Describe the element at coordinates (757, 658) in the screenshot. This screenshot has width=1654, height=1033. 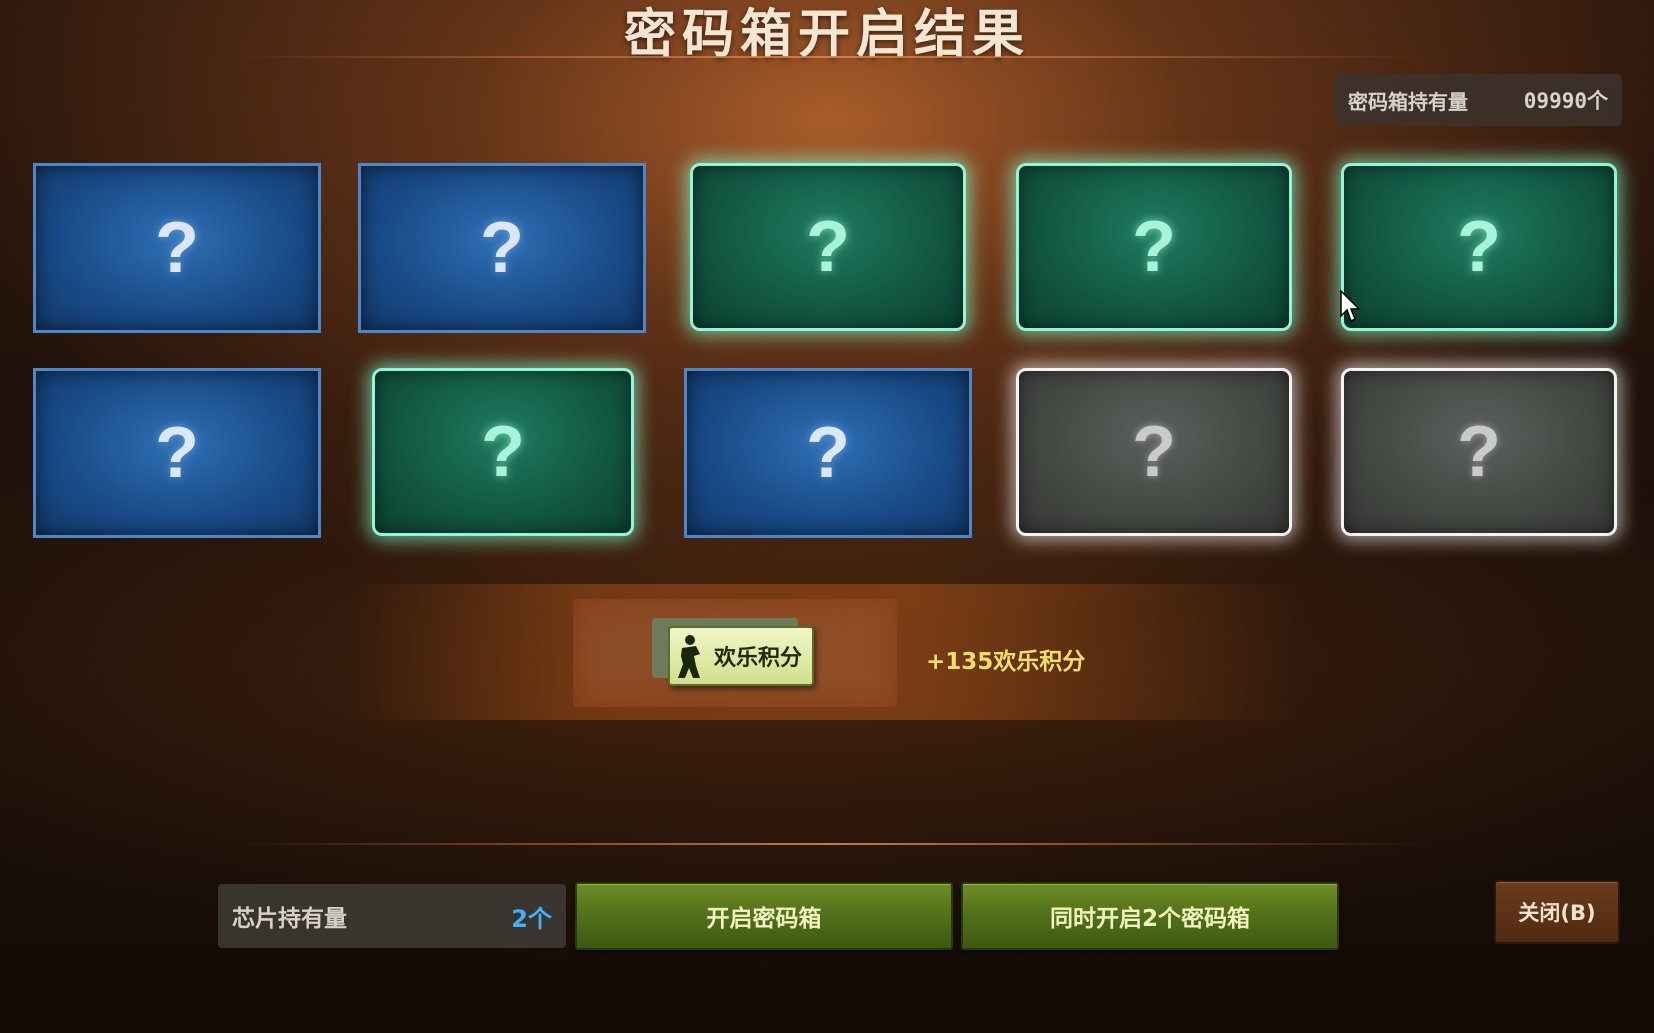
I see `reward-ticket-label: 欢乐积分` at that location.